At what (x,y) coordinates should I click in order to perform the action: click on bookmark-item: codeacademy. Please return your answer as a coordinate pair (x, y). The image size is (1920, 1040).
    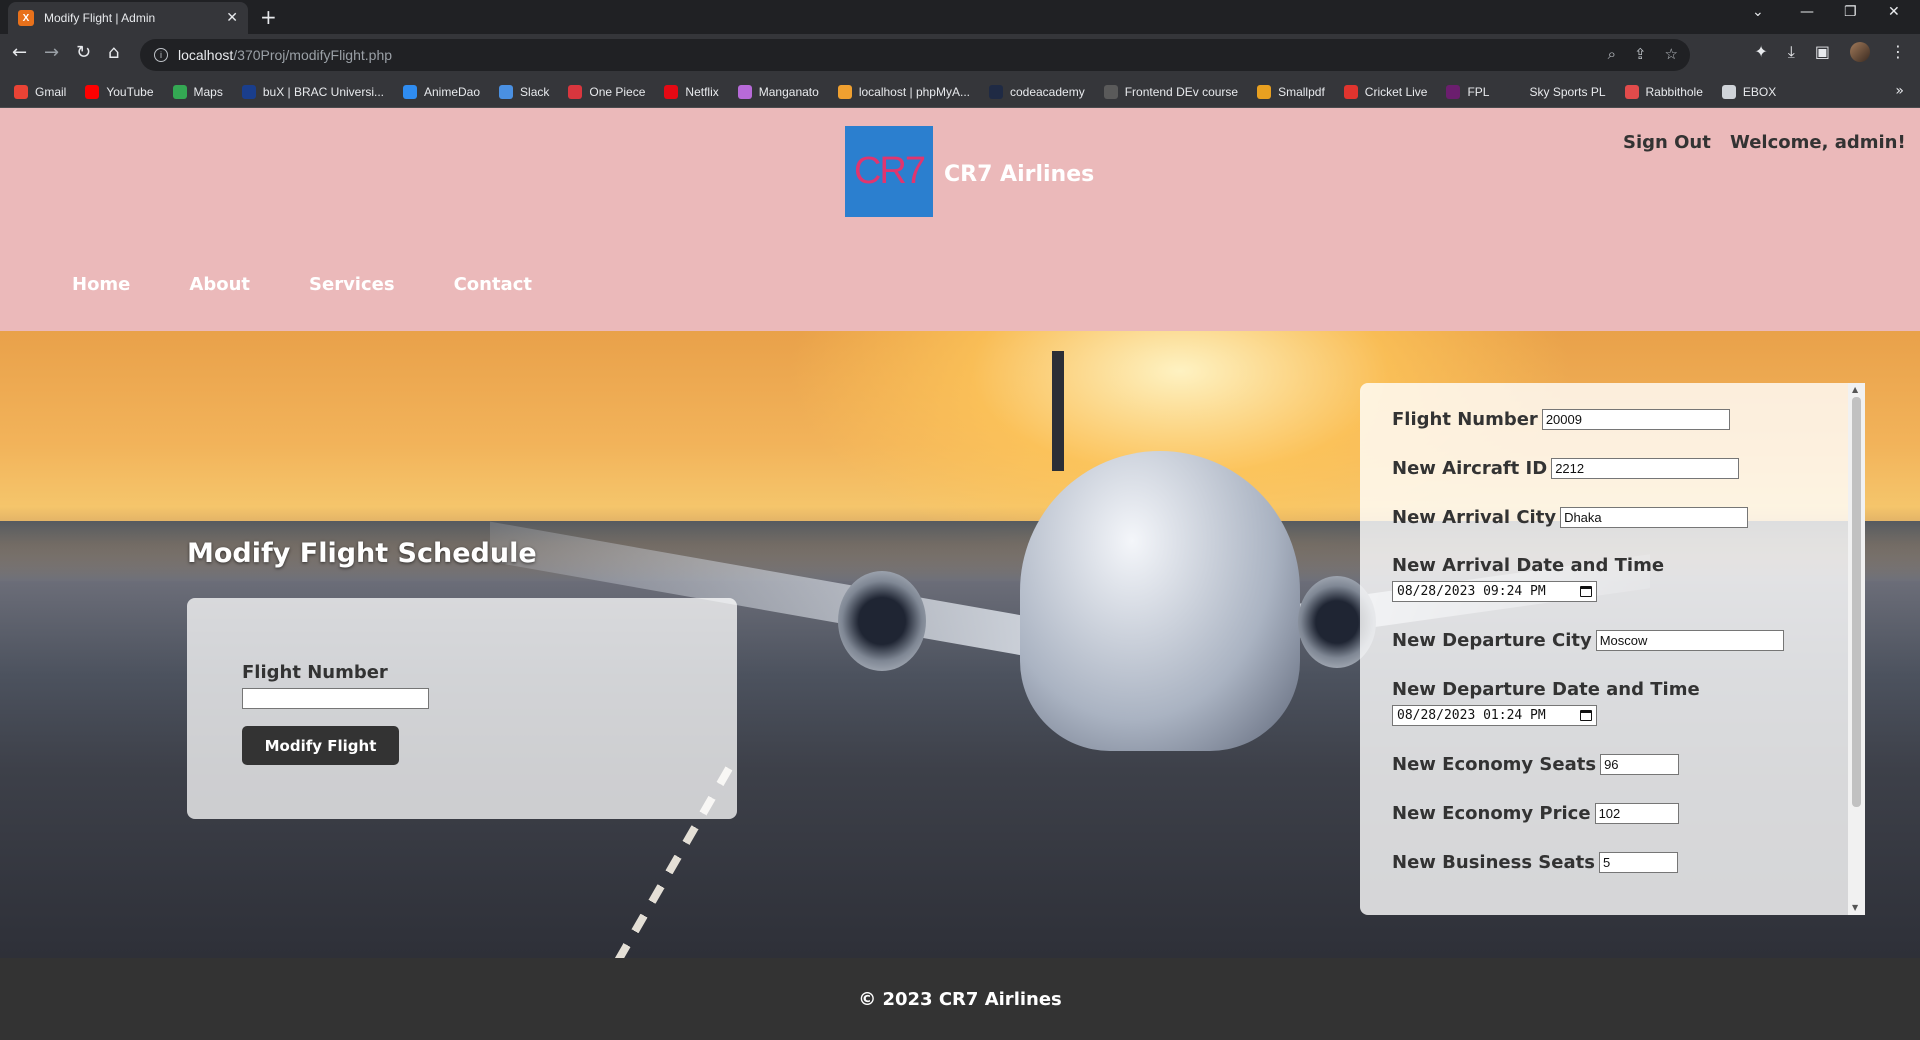
    Looking at the image, I should click on (1036, 91).